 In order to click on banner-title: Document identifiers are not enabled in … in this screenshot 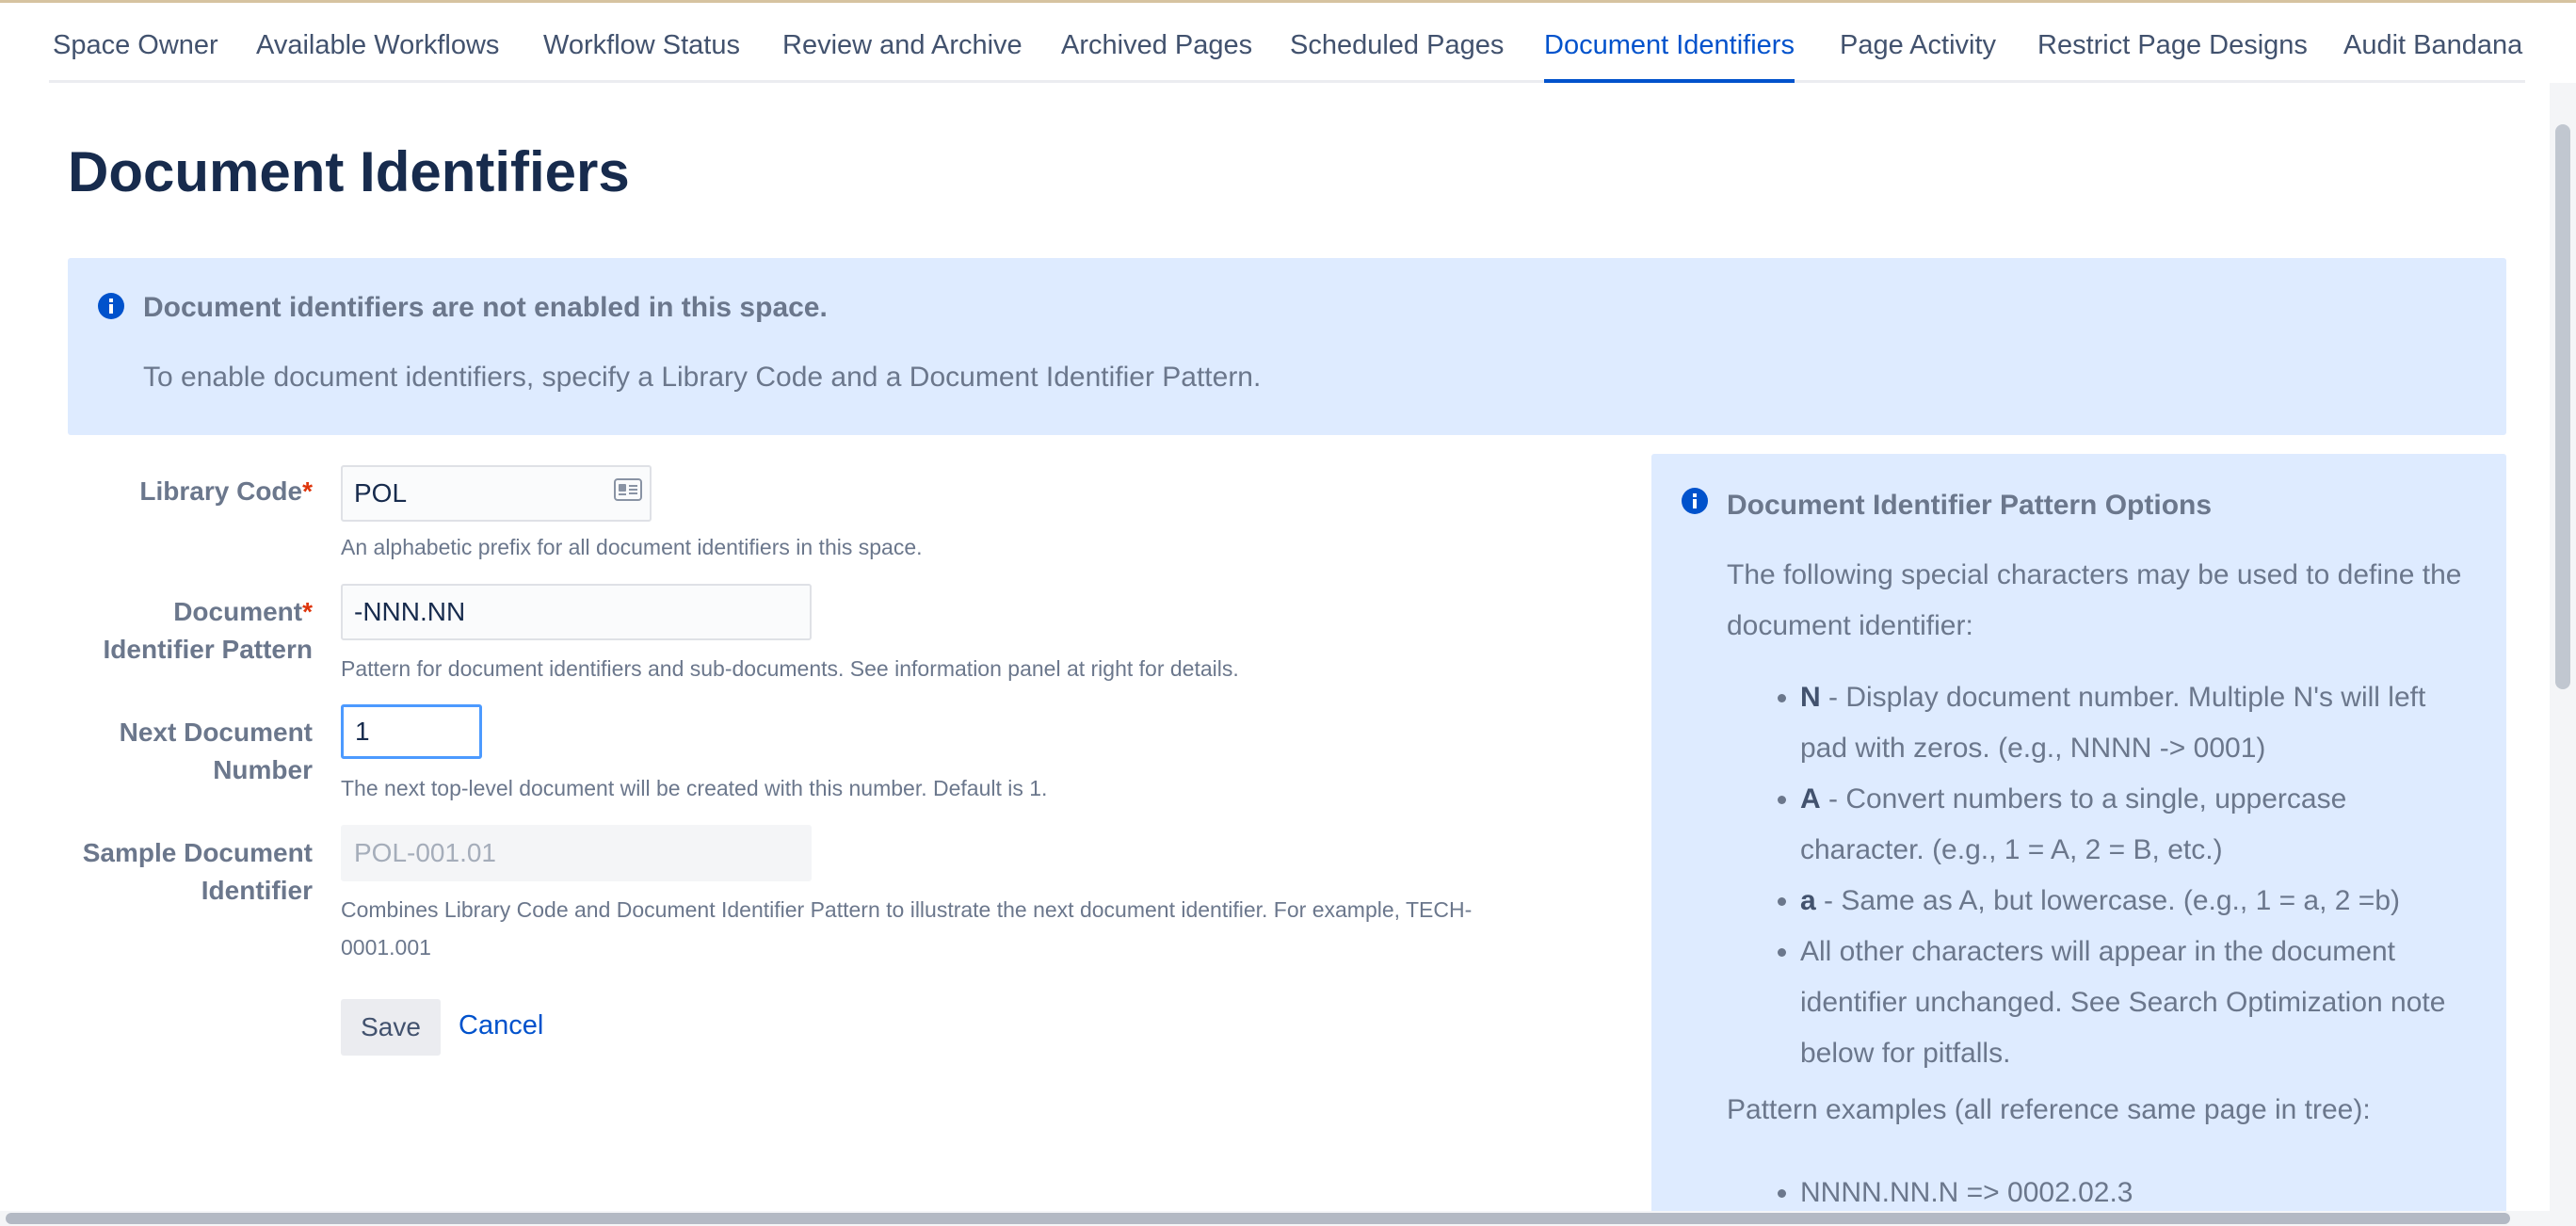, I will do `click(485, 307)`.